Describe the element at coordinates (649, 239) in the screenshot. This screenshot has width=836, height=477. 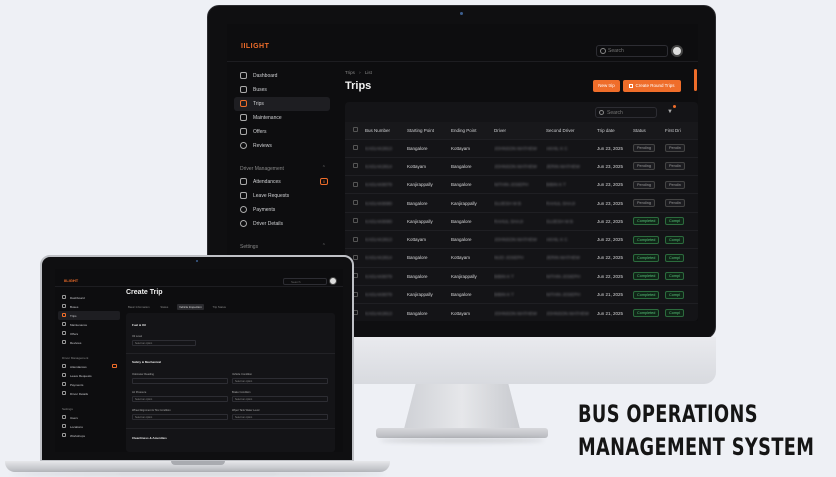
I see `status-cell: Completed` at that location.